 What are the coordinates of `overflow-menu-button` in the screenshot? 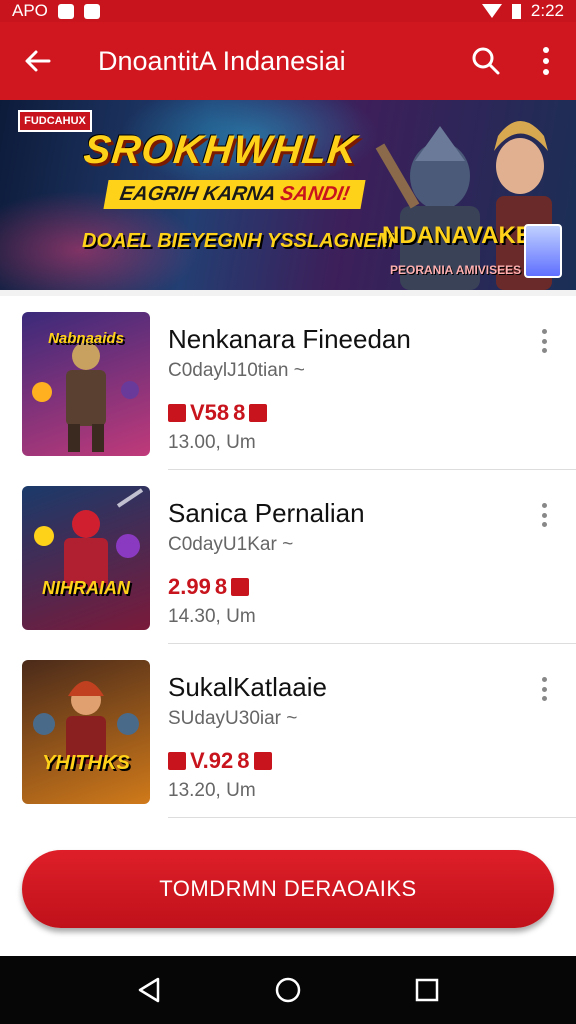 It's located at (546, 61).